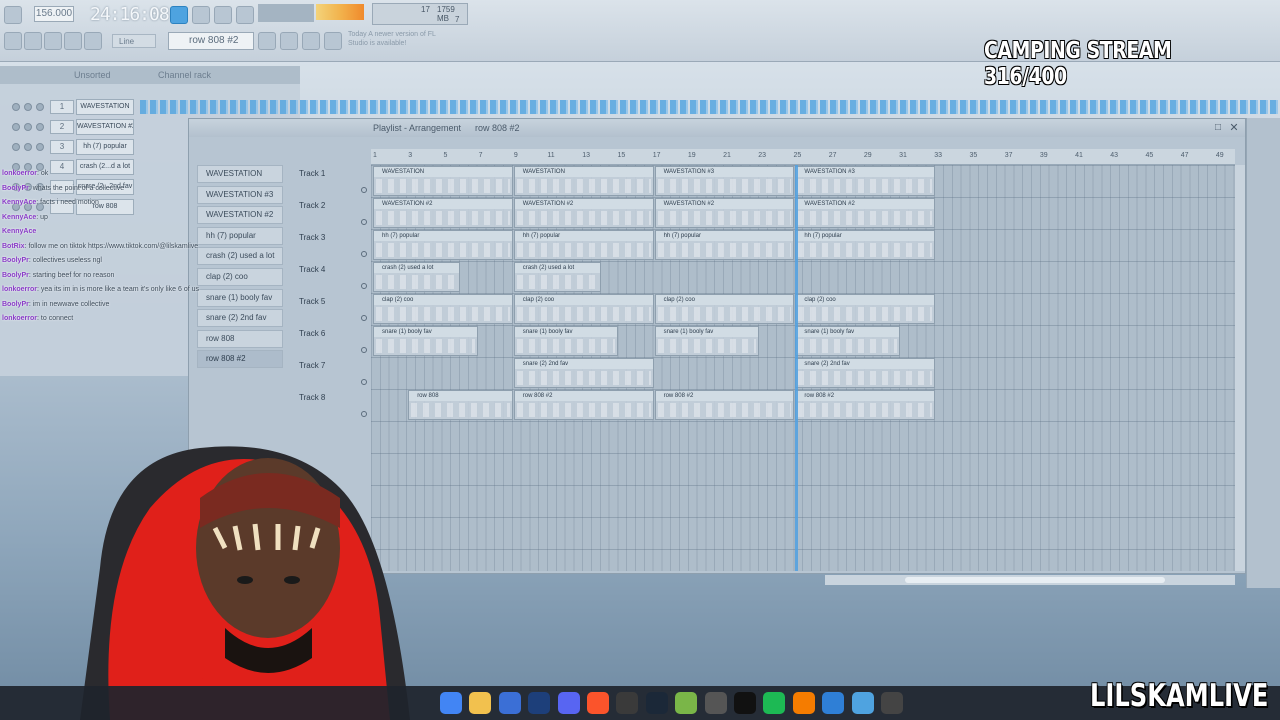  I want to click on channel-name-button: WAVESTATION, so click(105, 107).